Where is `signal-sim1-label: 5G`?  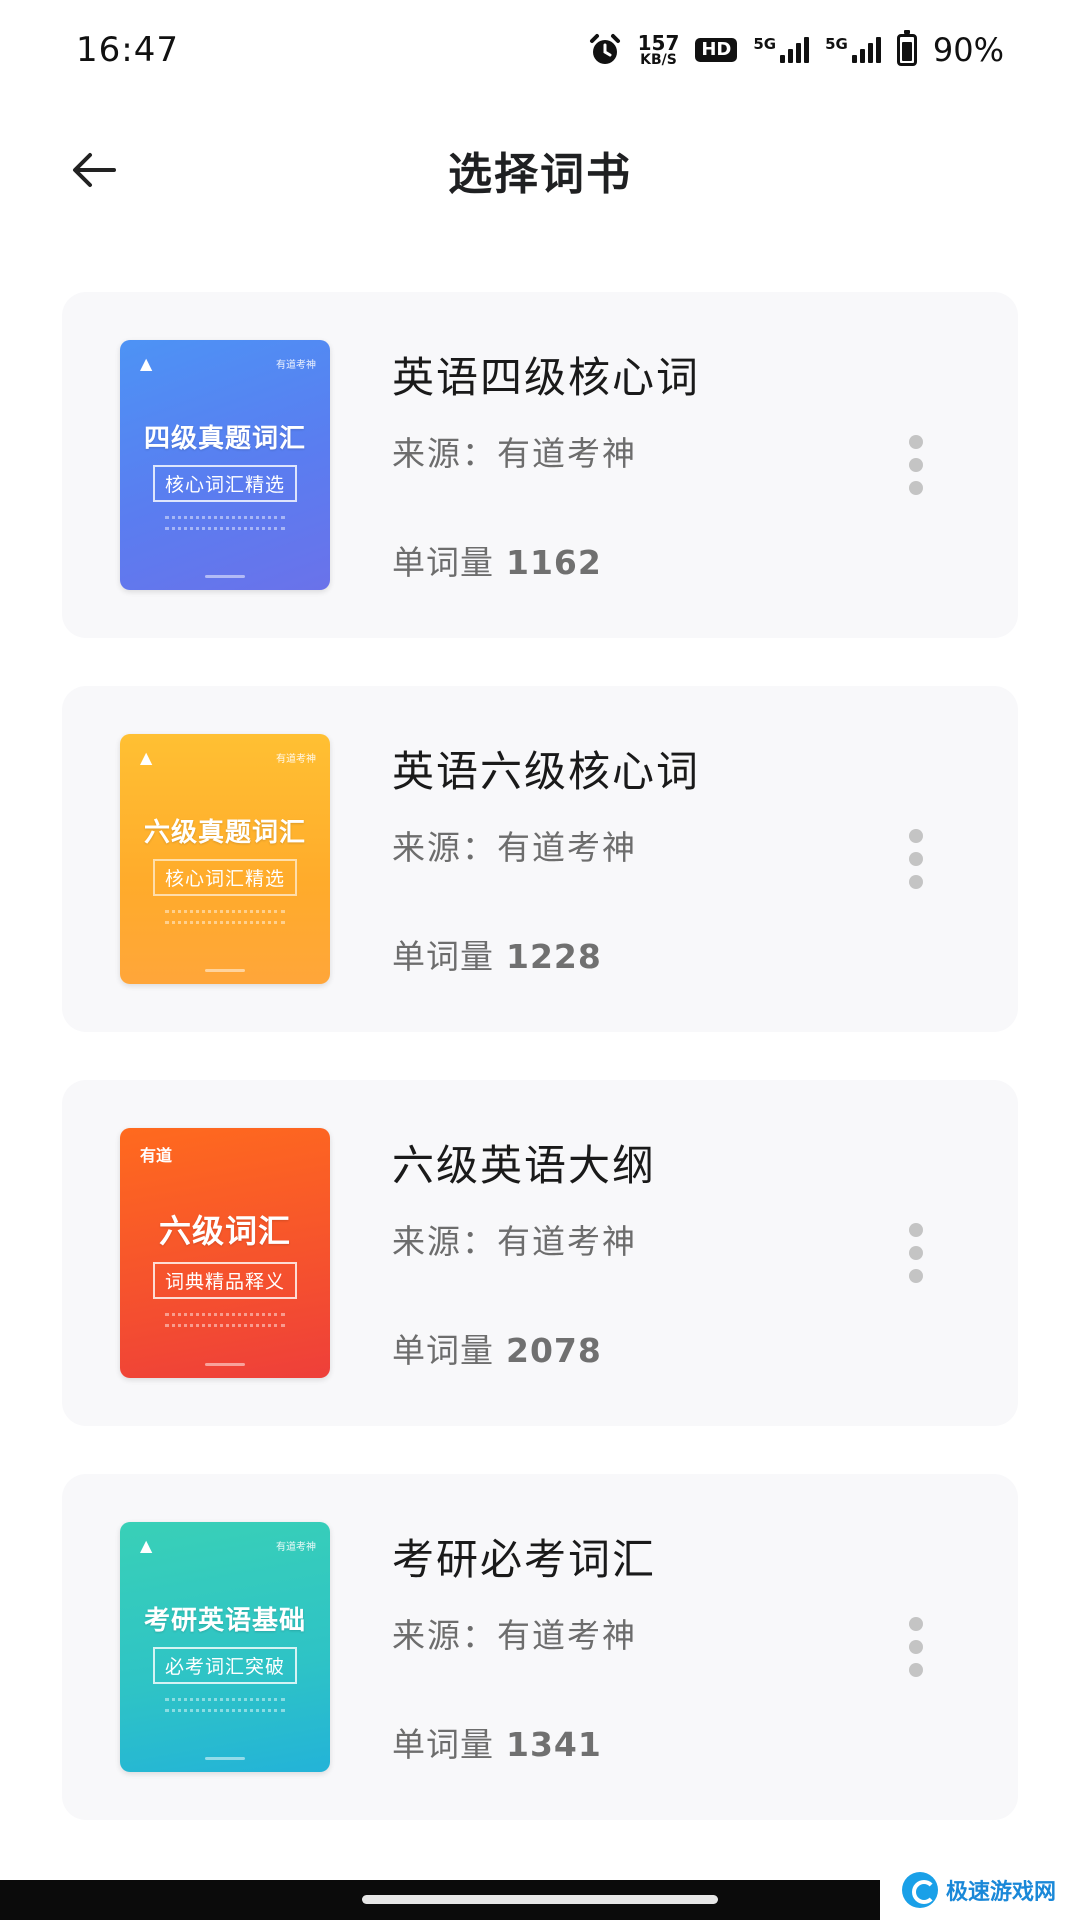
signal-sim1-label: 5G is located at coordinates (765, 44).